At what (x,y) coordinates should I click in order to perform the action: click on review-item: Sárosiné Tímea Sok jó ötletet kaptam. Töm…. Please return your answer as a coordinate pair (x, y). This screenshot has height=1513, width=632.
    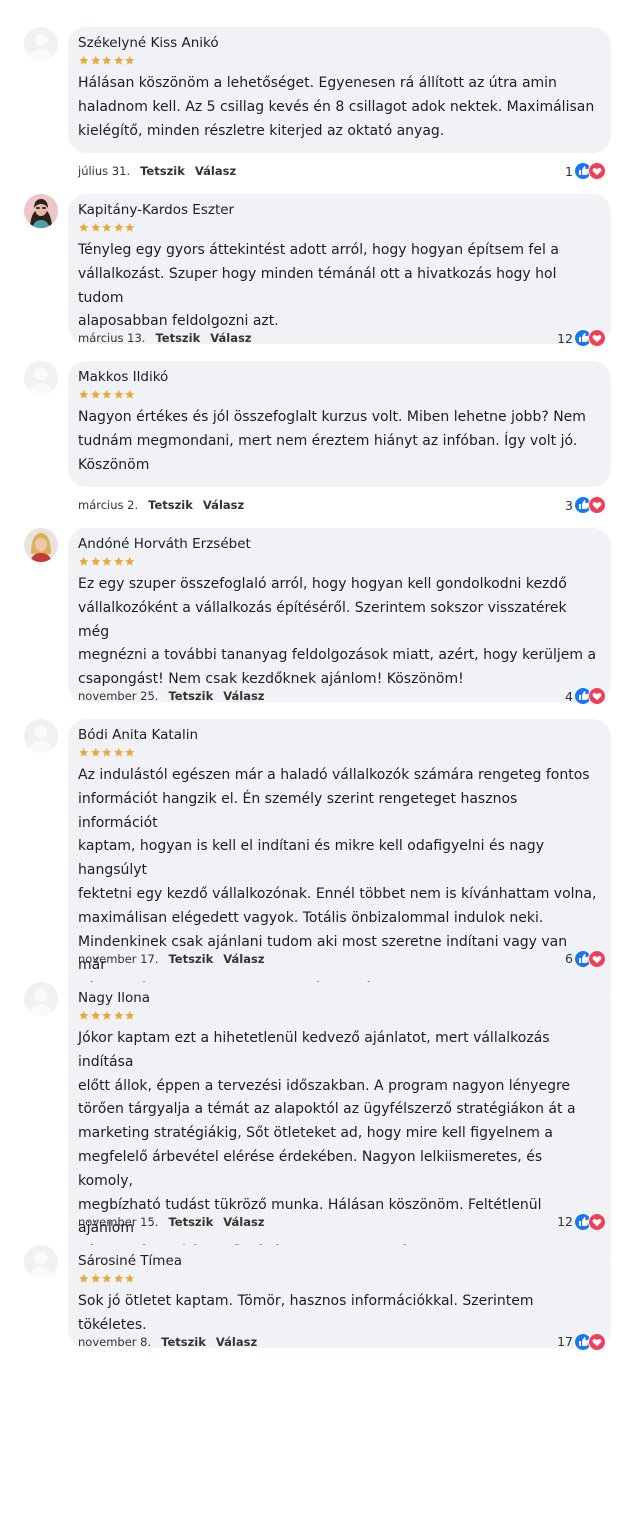
    Looking at the image, I should click on (316, 1304).